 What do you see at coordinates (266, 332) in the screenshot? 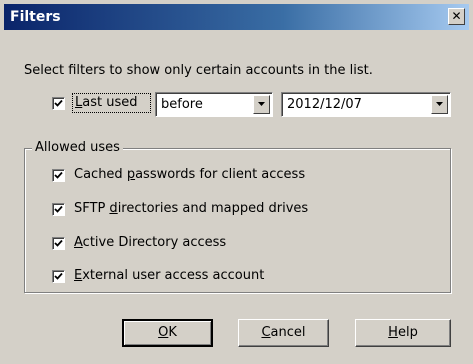
I see `cancel-button-mnemonic: C` at bounding box center [266, 332].